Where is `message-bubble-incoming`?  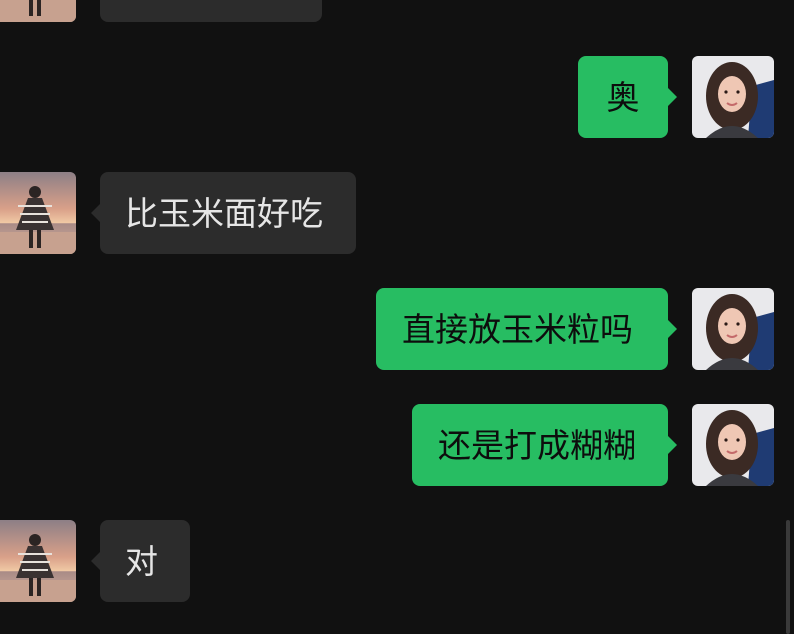
message-bubble-incoming is located at coordinates (211, 11).